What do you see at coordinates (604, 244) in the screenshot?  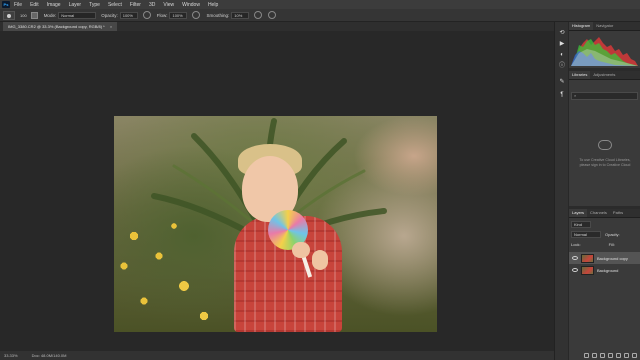 I see `lock-row: Lock: Fill:` at bounding box center [604, 244].